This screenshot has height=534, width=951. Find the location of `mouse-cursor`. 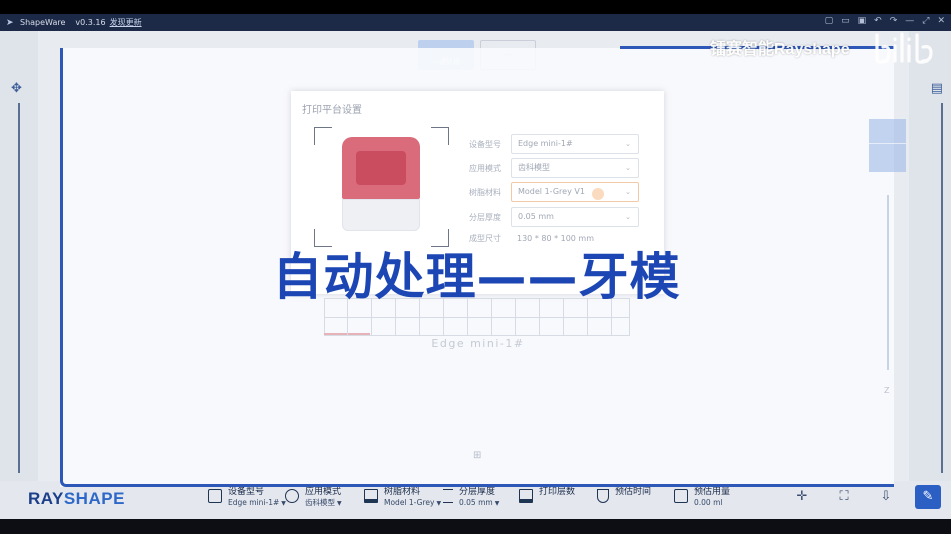

mouse-cursor is located at coordinates (598, 194).